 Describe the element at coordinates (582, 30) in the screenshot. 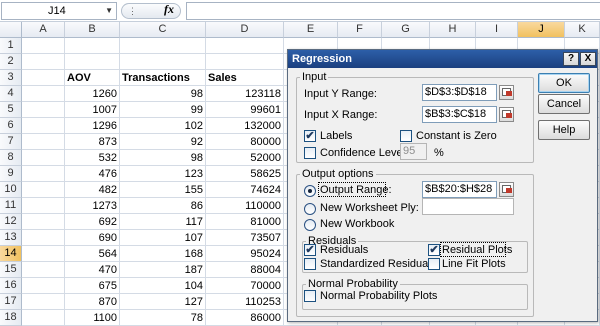

I see `column-header-k: K` at that location.